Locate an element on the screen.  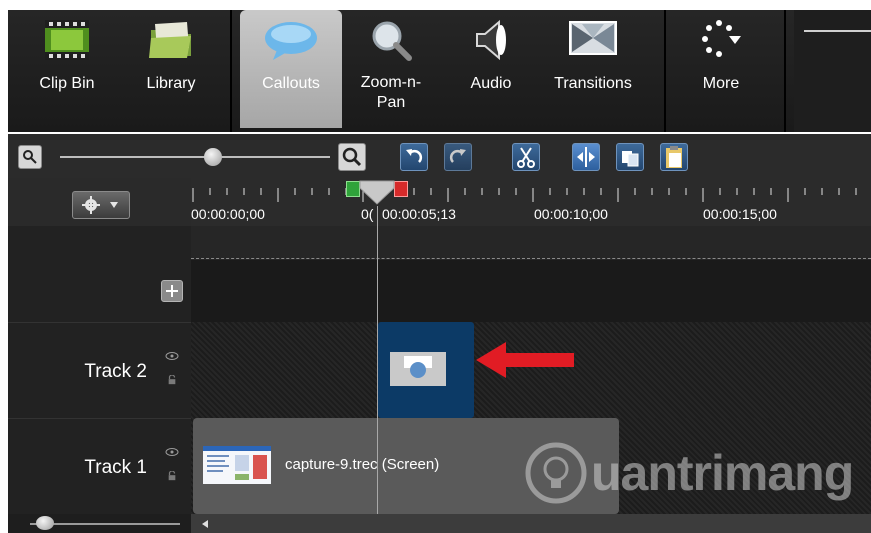
zoom-out-icon is located at coordinates (30, 157).